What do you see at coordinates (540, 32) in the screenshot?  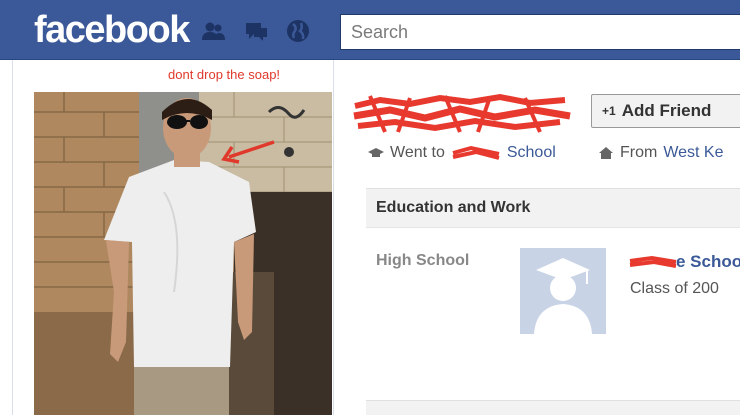 I see `search-input` at bounding box center [540, 32].